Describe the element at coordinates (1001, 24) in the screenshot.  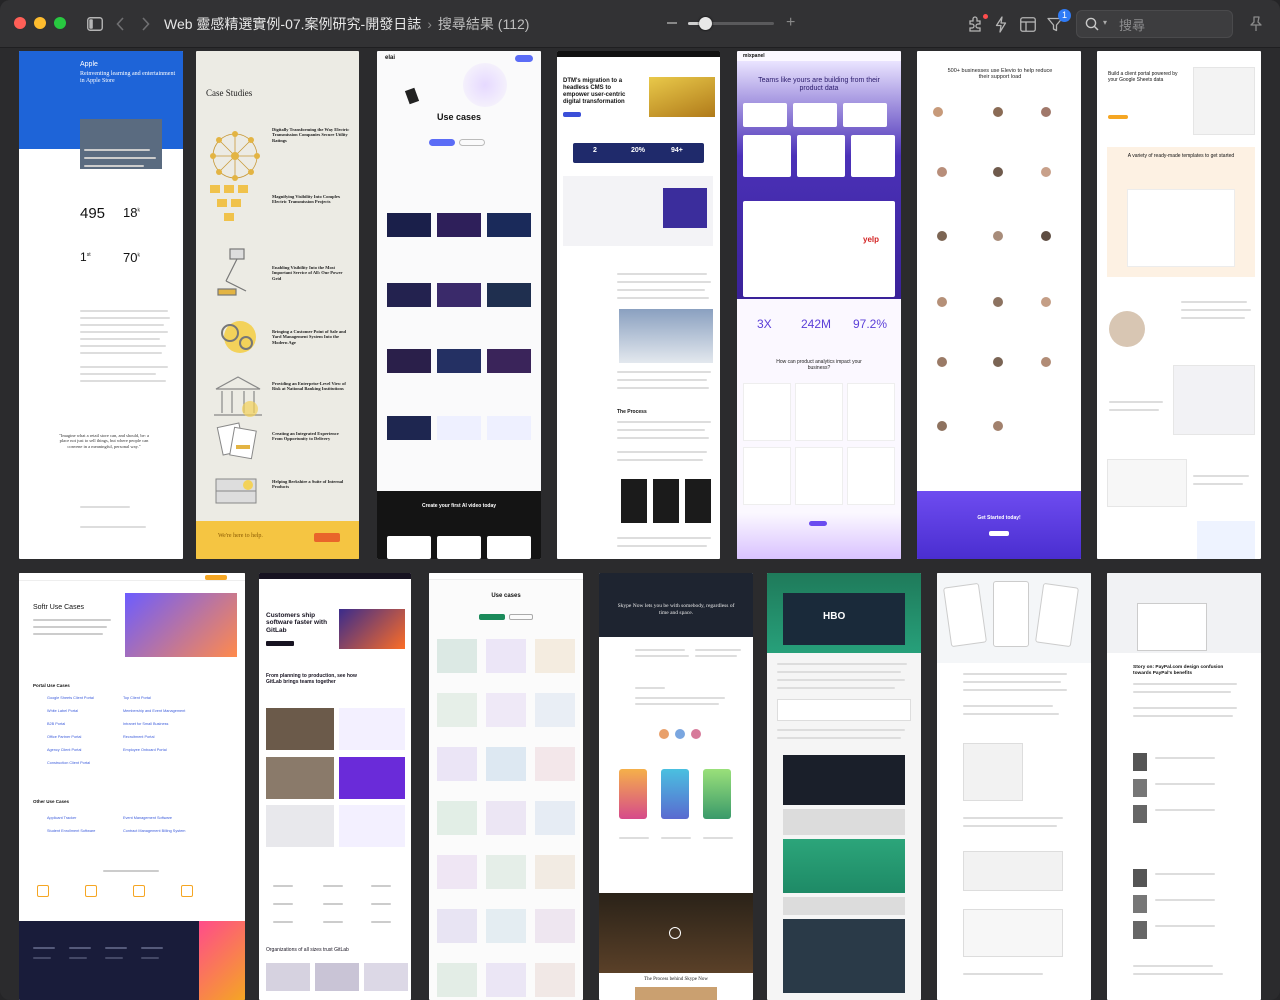
I see `lightning-icon` at that location.